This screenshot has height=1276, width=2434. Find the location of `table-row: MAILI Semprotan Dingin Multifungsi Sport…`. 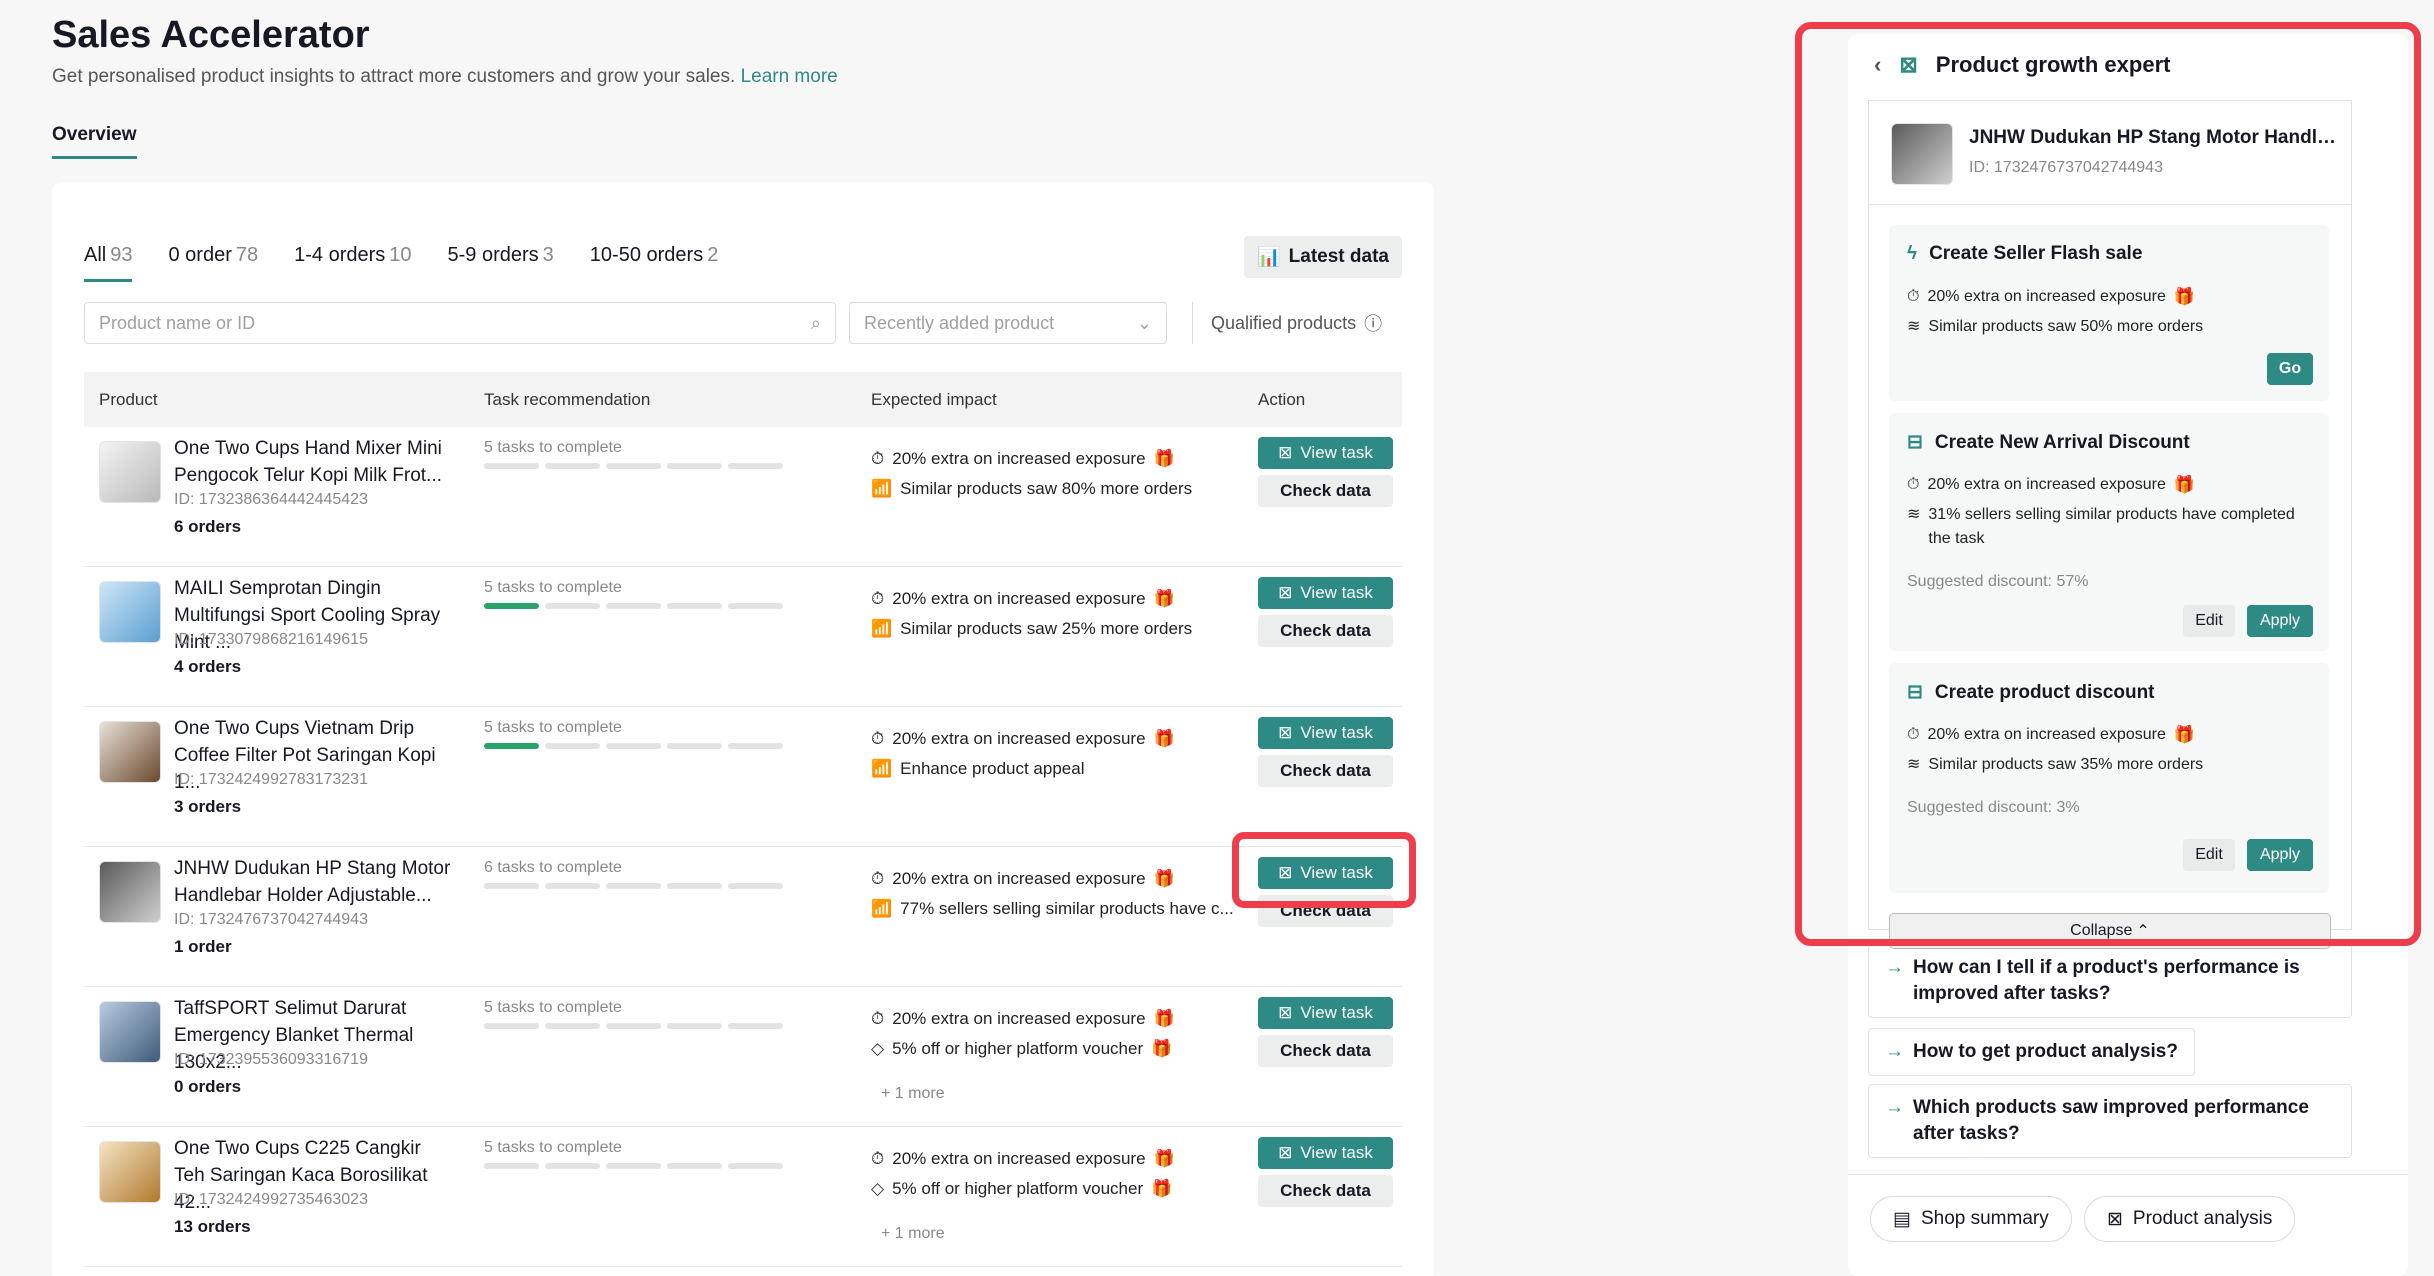

table-row: MAILI Semprotan Dingin Multifungsi Sport… is located at coordinates (743, 637).